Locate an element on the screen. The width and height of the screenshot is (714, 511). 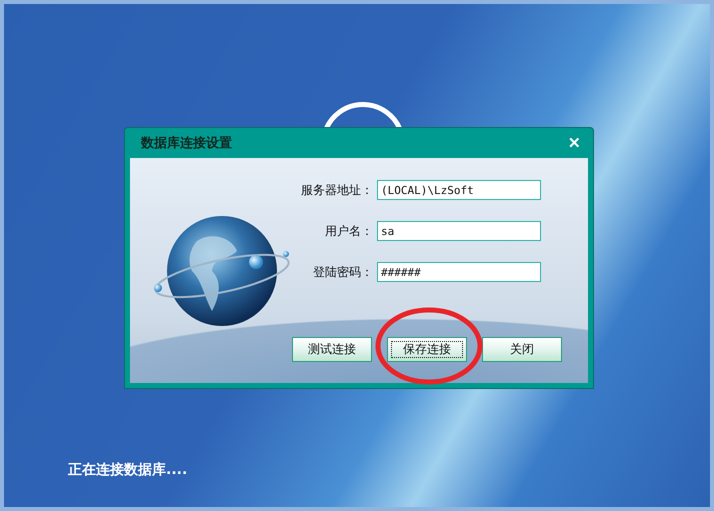
input-field: ###### is located at coordinates (459, 272).